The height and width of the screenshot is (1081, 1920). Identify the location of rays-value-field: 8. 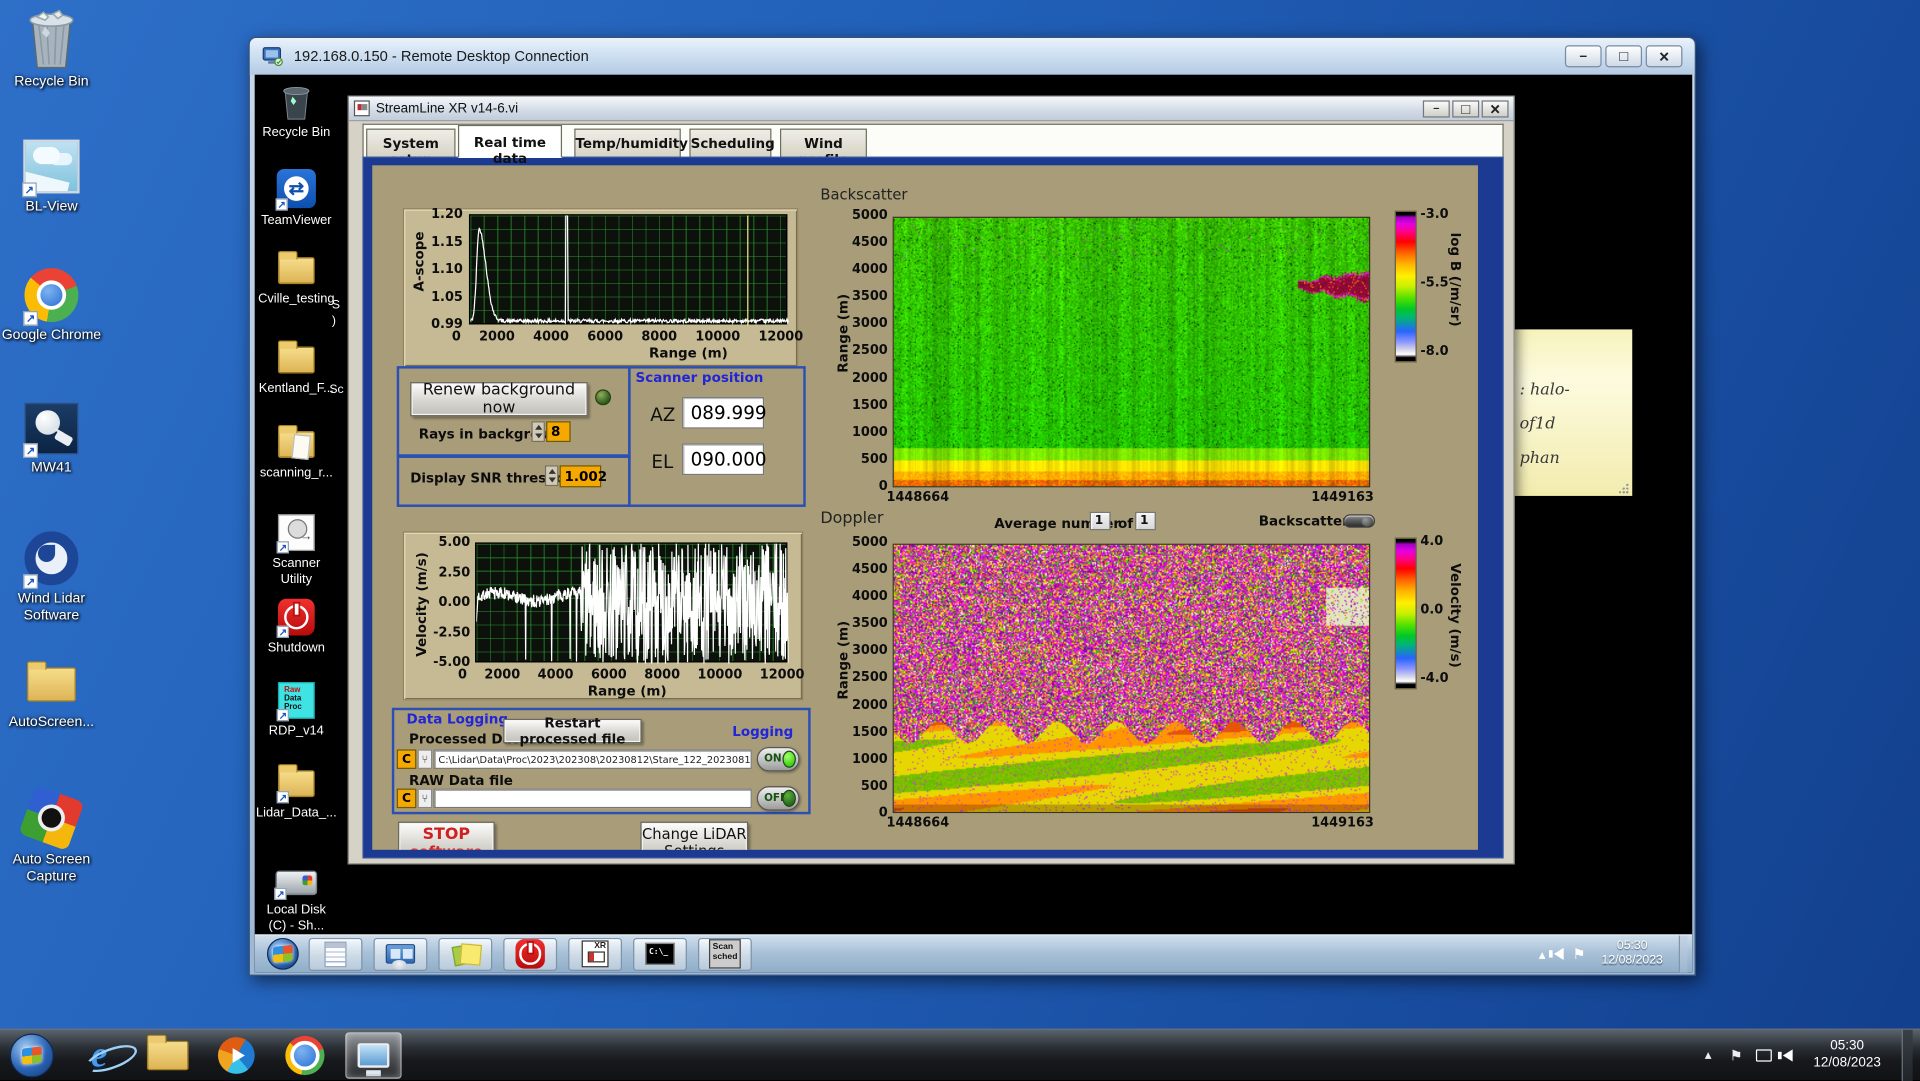
(558, 432).